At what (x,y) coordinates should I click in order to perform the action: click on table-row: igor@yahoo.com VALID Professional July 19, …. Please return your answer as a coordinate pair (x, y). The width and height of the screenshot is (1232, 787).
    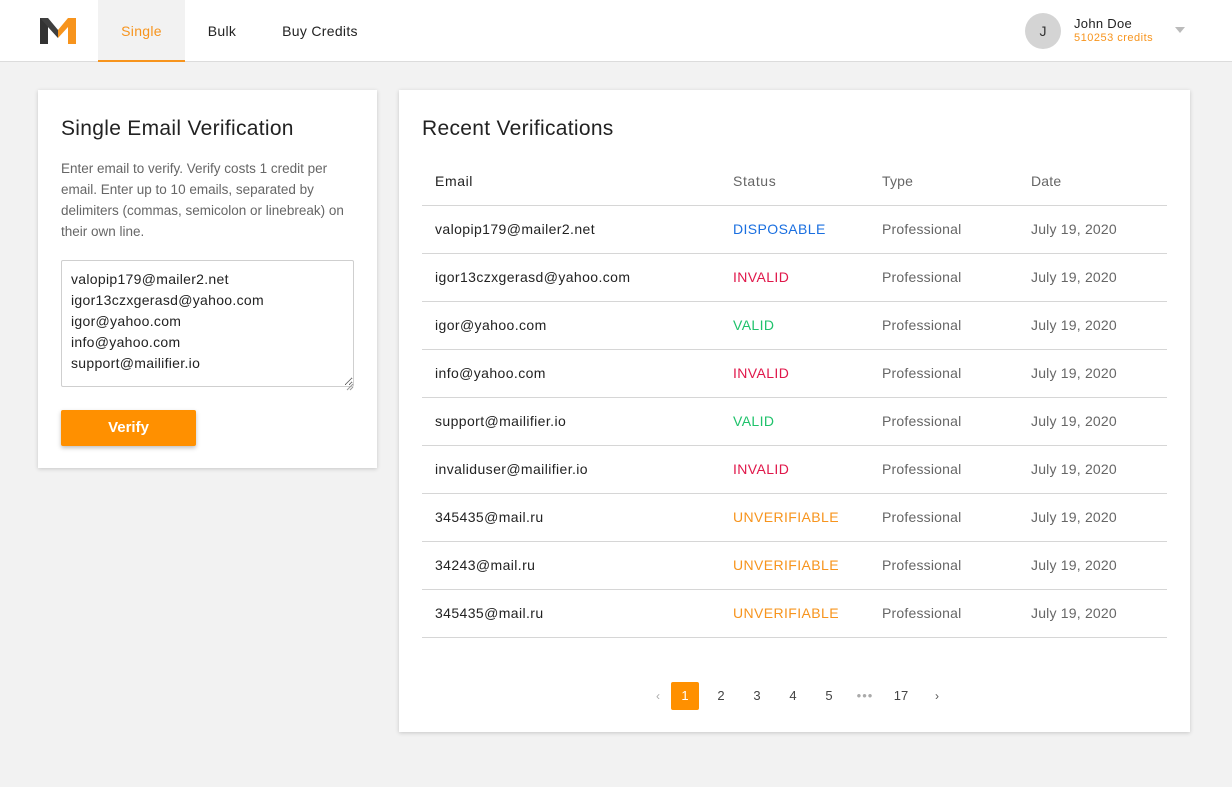
    Looking at the image, I should click on (794, 326).